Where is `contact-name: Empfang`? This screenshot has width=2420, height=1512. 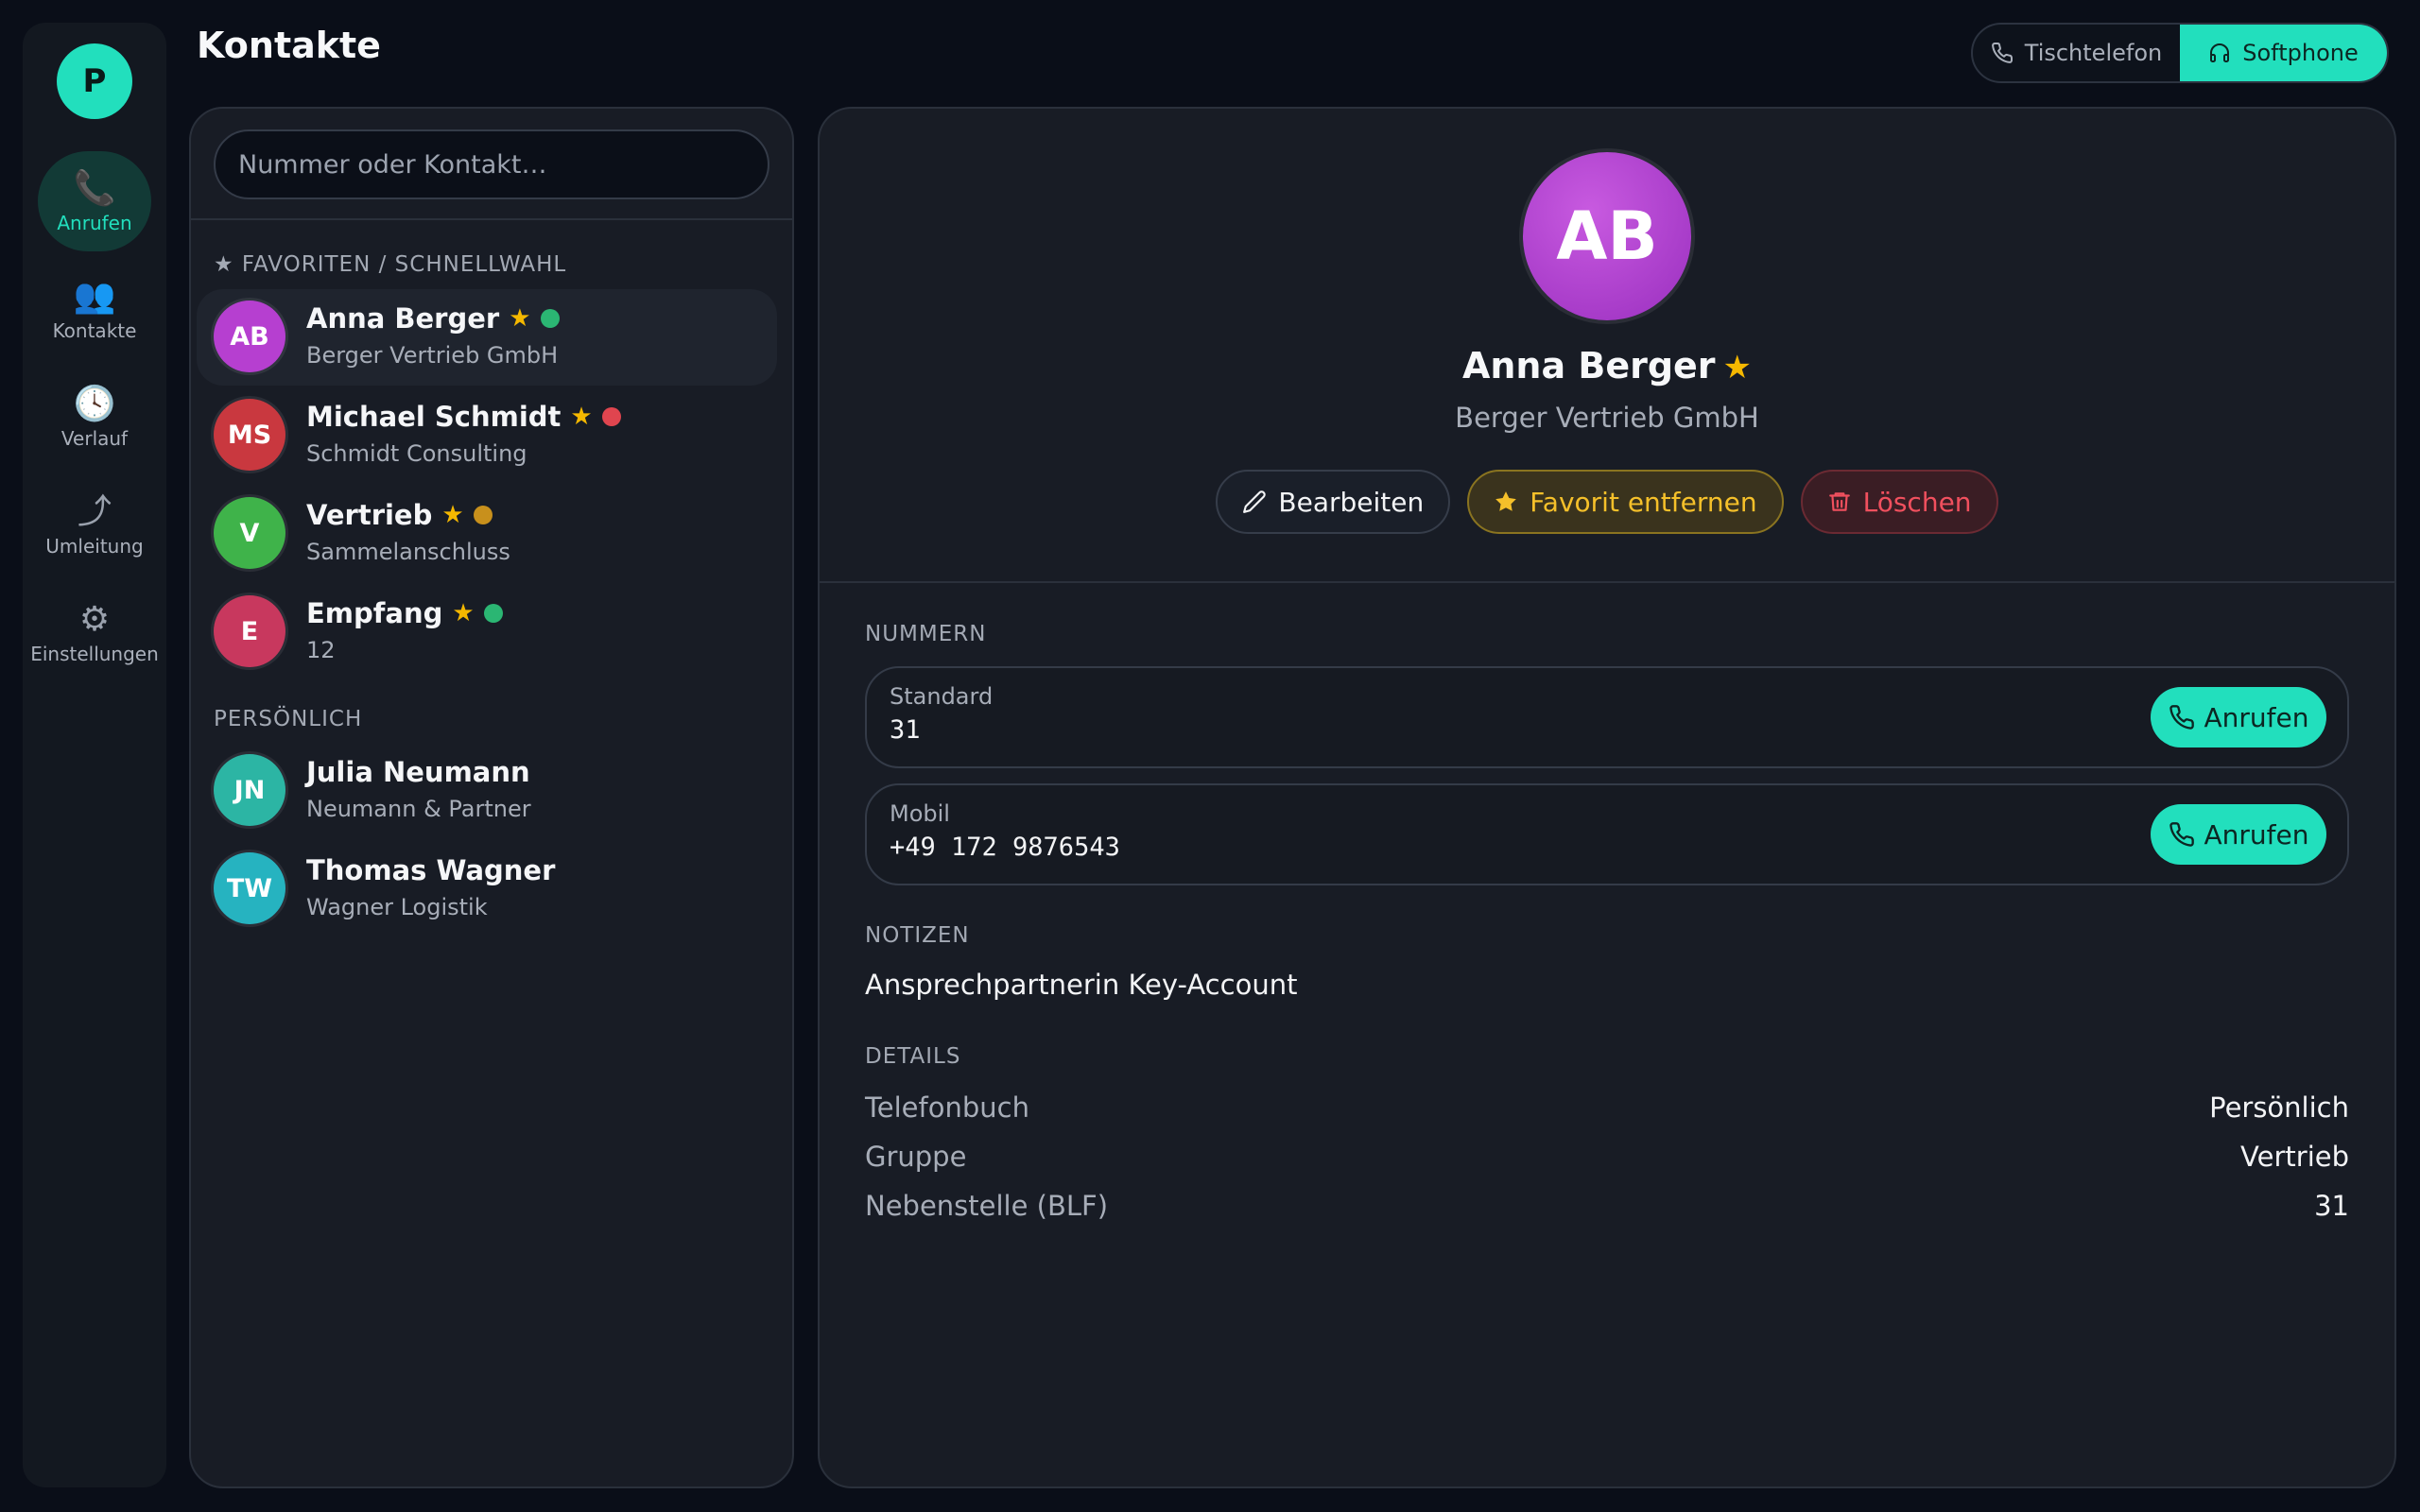
contact-name: Empfang is located at coordinates (375, 613).